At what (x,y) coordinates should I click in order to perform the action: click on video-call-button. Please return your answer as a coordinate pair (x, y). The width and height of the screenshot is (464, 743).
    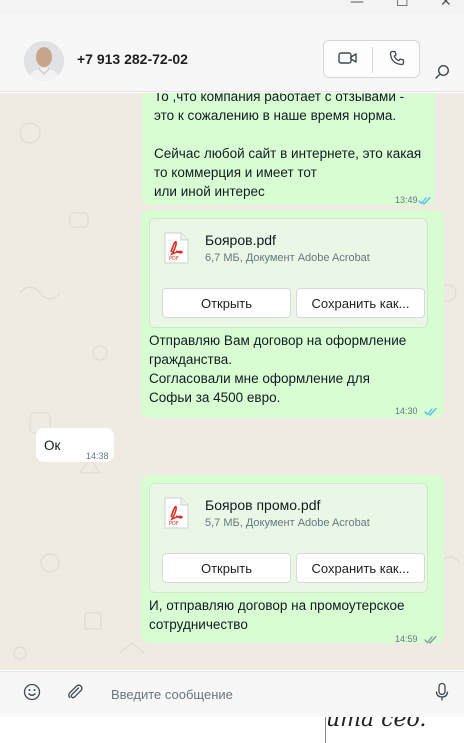
    Looking at the image, I should click on (348, 60).